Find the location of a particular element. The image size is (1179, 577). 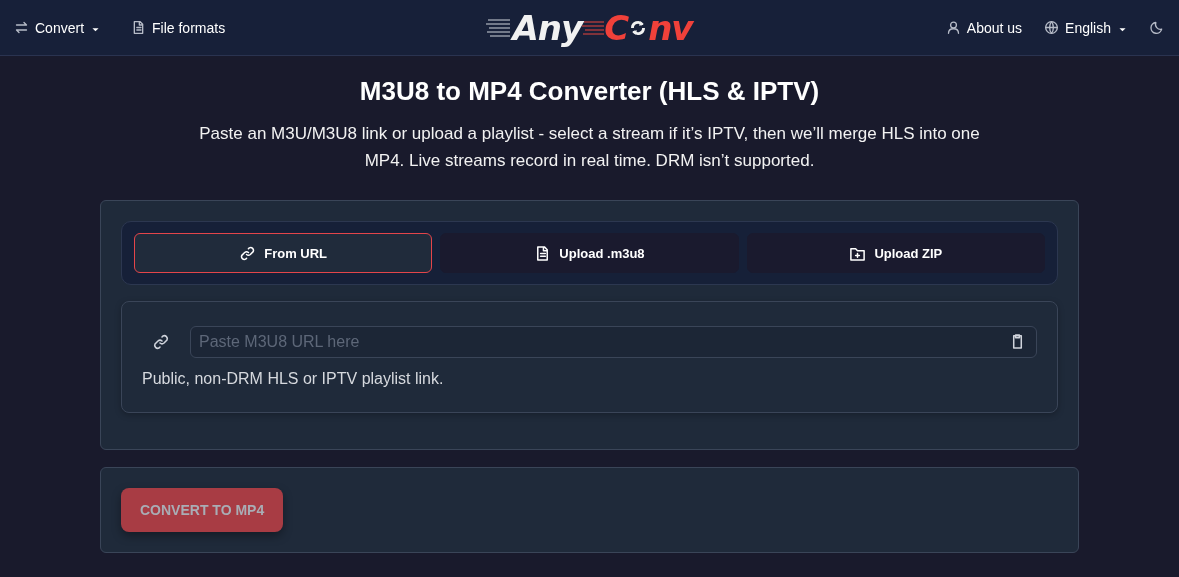

hint-text: Public, non-DRM HLS or IPTV playlist link. is located at coordinates (293, 379).